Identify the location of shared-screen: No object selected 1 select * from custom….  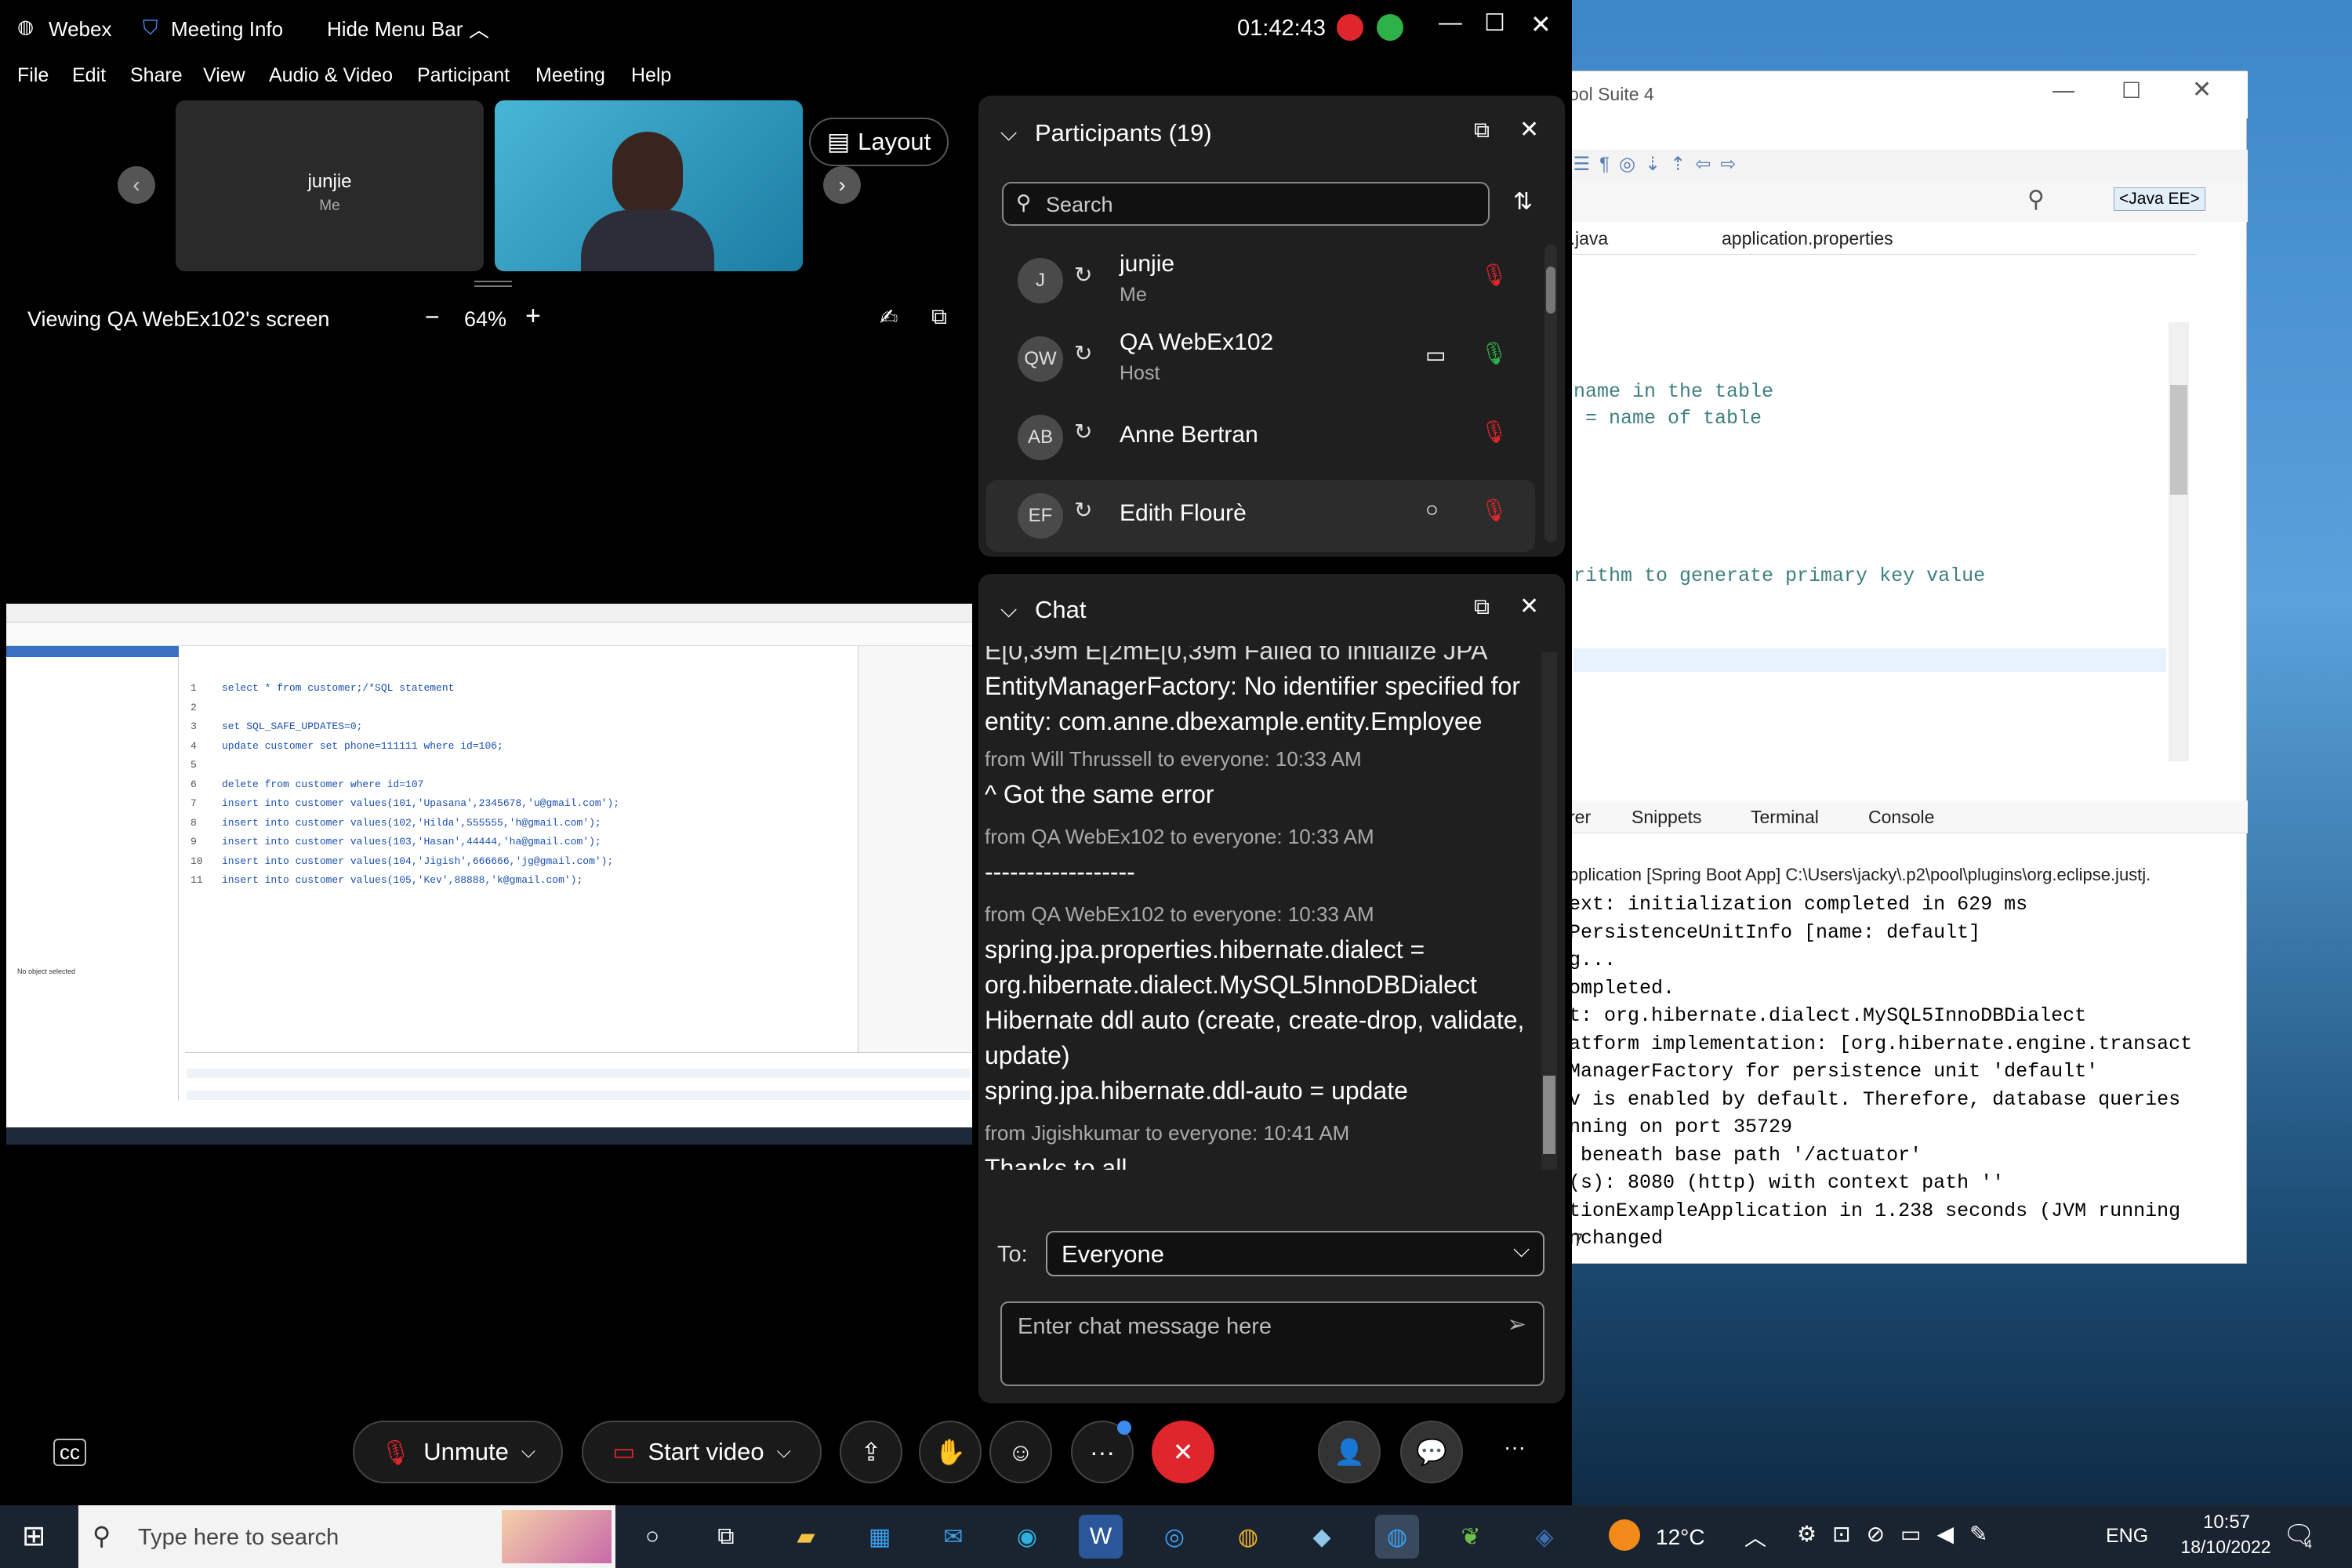
(489, 874).